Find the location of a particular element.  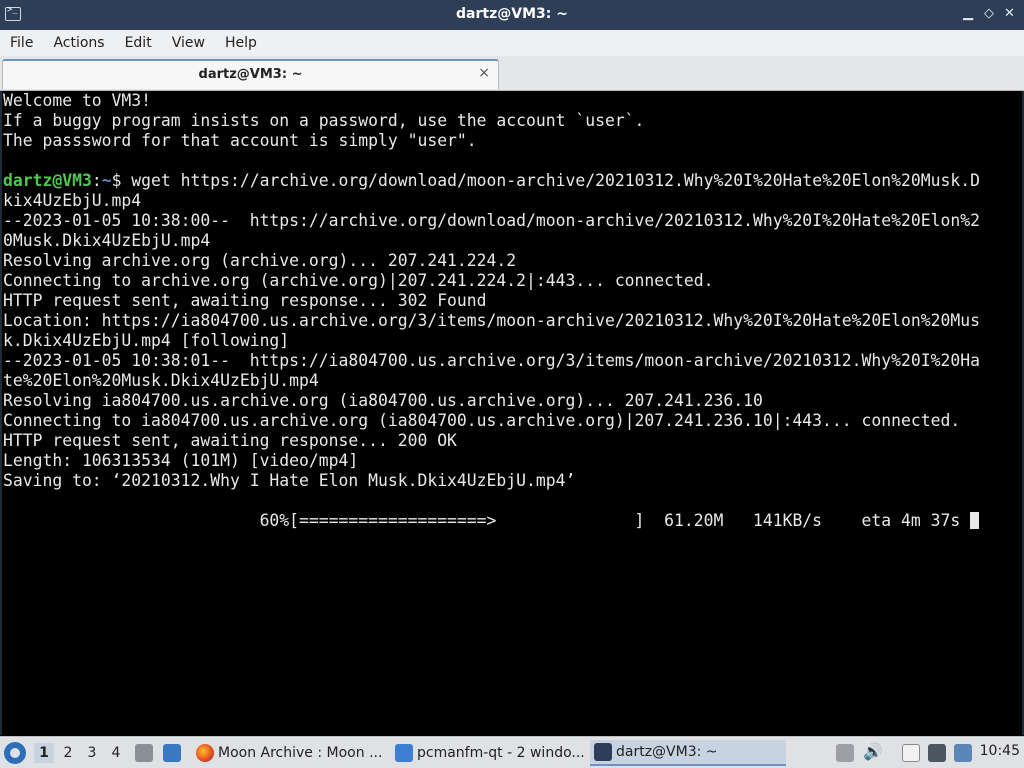

task-terminal: dartz@VM3: ~ is located at coordinates (688, 753).